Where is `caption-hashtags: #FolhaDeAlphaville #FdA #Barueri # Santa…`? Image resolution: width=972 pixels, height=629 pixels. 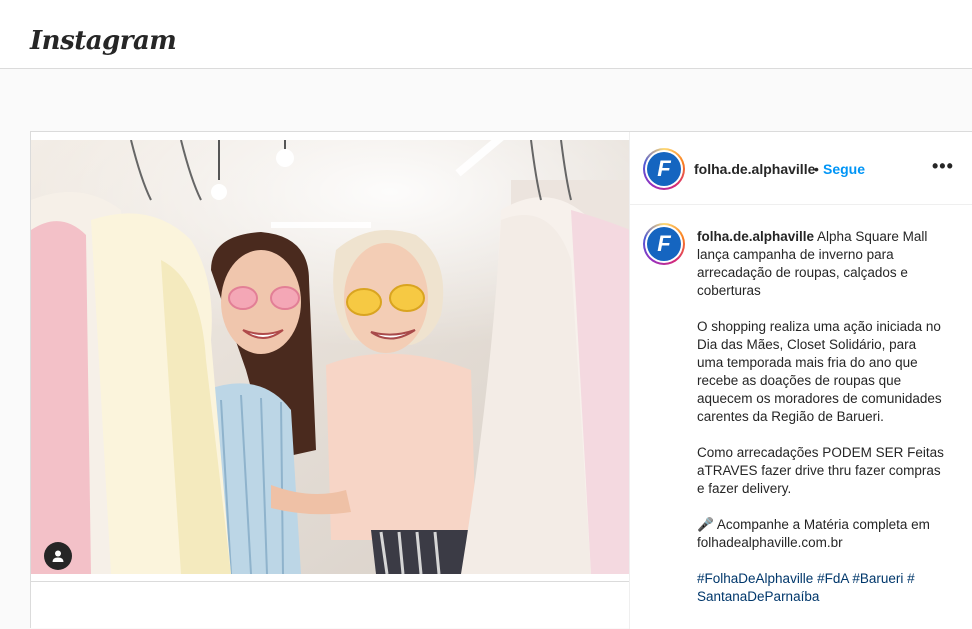 caption-hashtags: #FolhaDeAlphaville #FdA #Barueri # Santa… is located at coordinates (821, 588).